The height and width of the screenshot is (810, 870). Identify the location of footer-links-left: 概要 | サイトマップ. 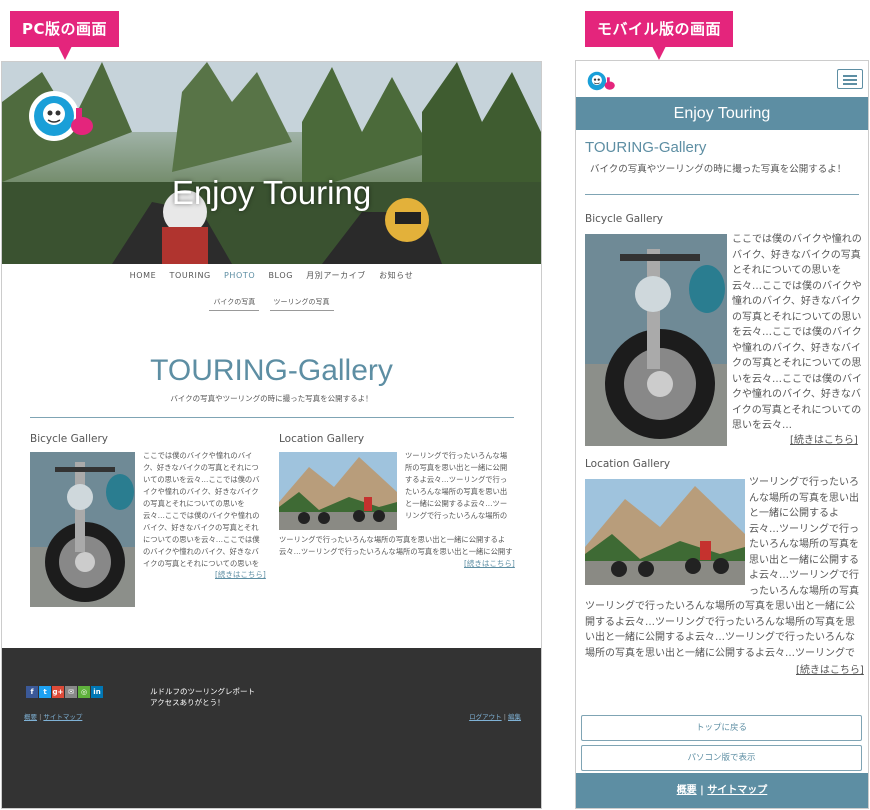
(53, 716).